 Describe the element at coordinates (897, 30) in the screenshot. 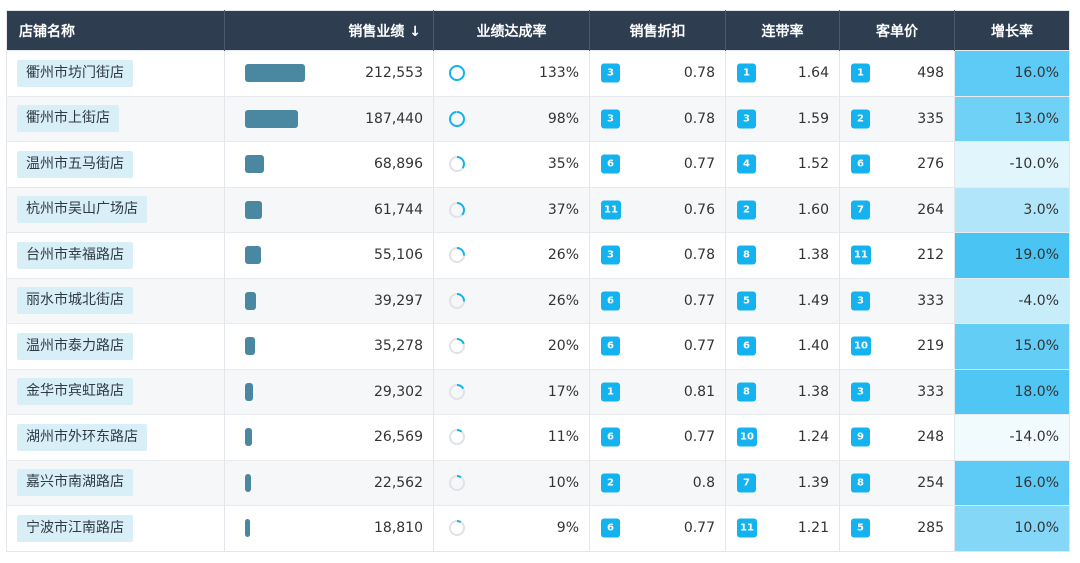

I see `col-header-unit-price: 客单价` at that location.